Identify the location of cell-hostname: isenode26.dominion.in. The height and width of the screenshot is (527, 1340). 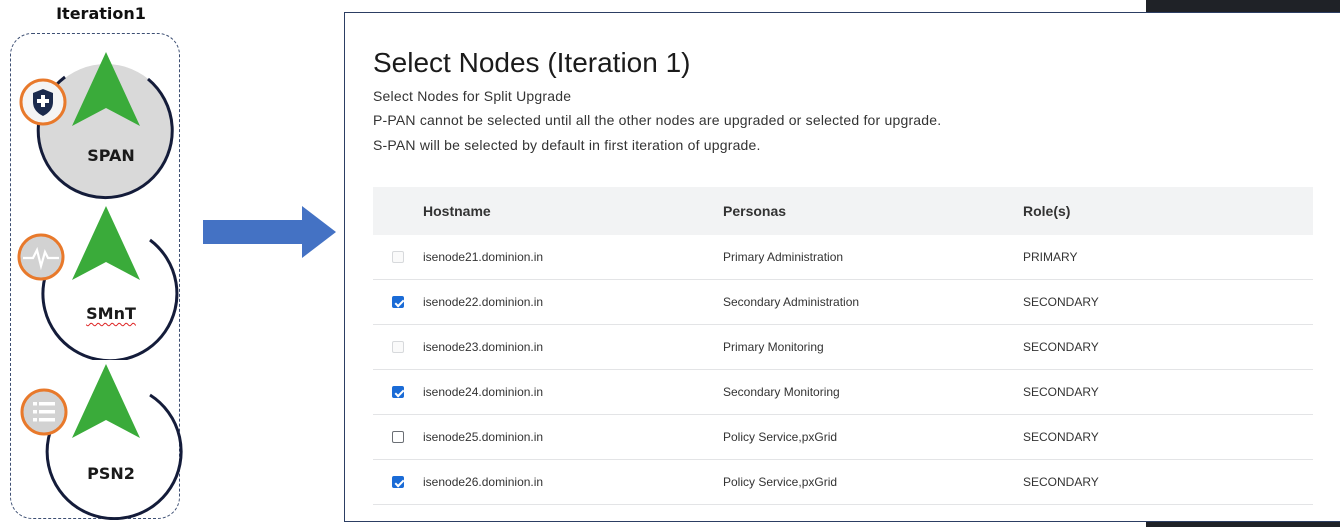
(483, 482).